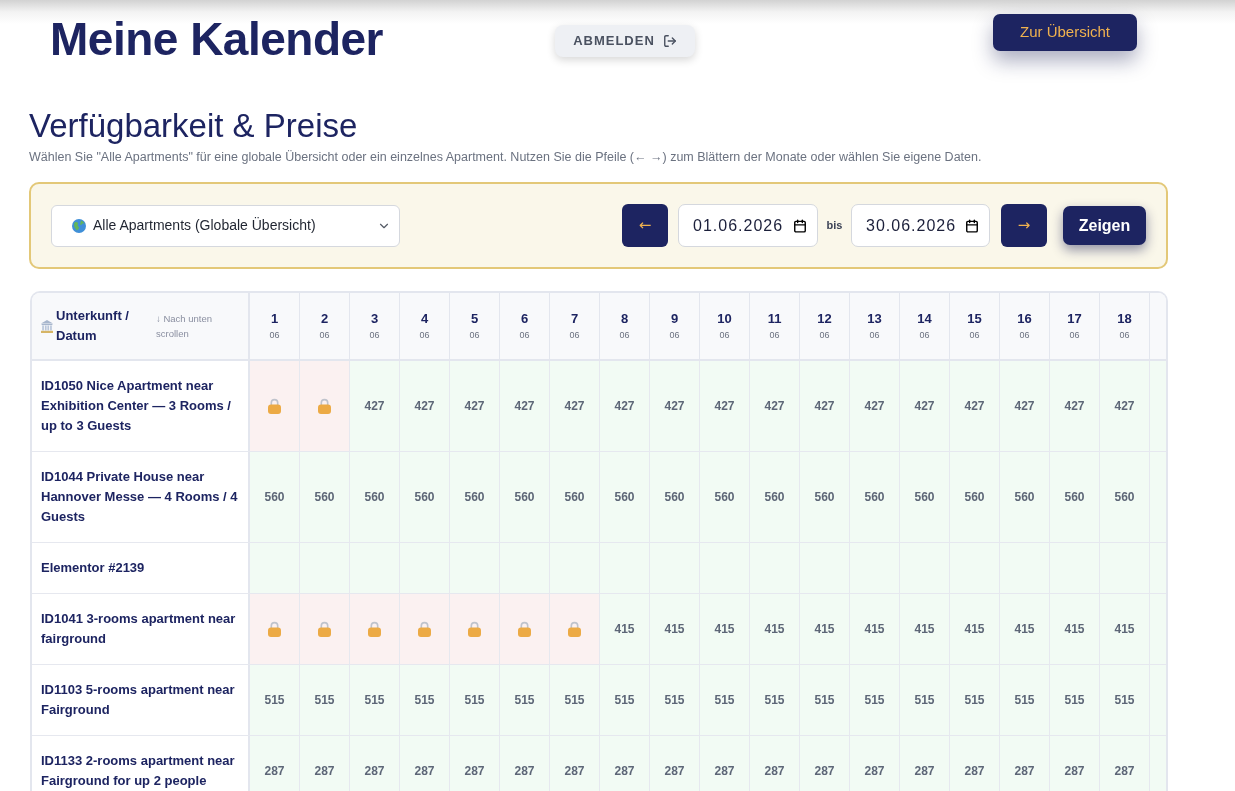 Image resolution: width=1235 pixels, height=791 pixels. I want to click on day-header: 8 06, so click(625, 326).